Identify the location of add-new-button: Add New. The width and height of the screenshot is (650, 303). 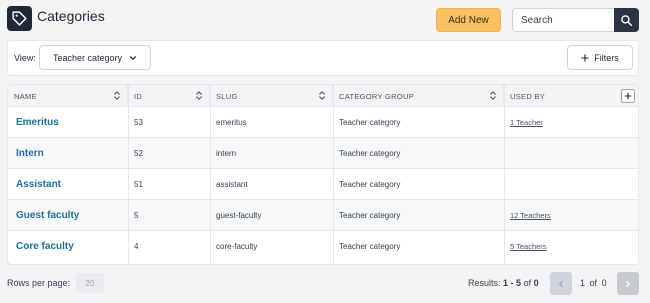
(468, 20).